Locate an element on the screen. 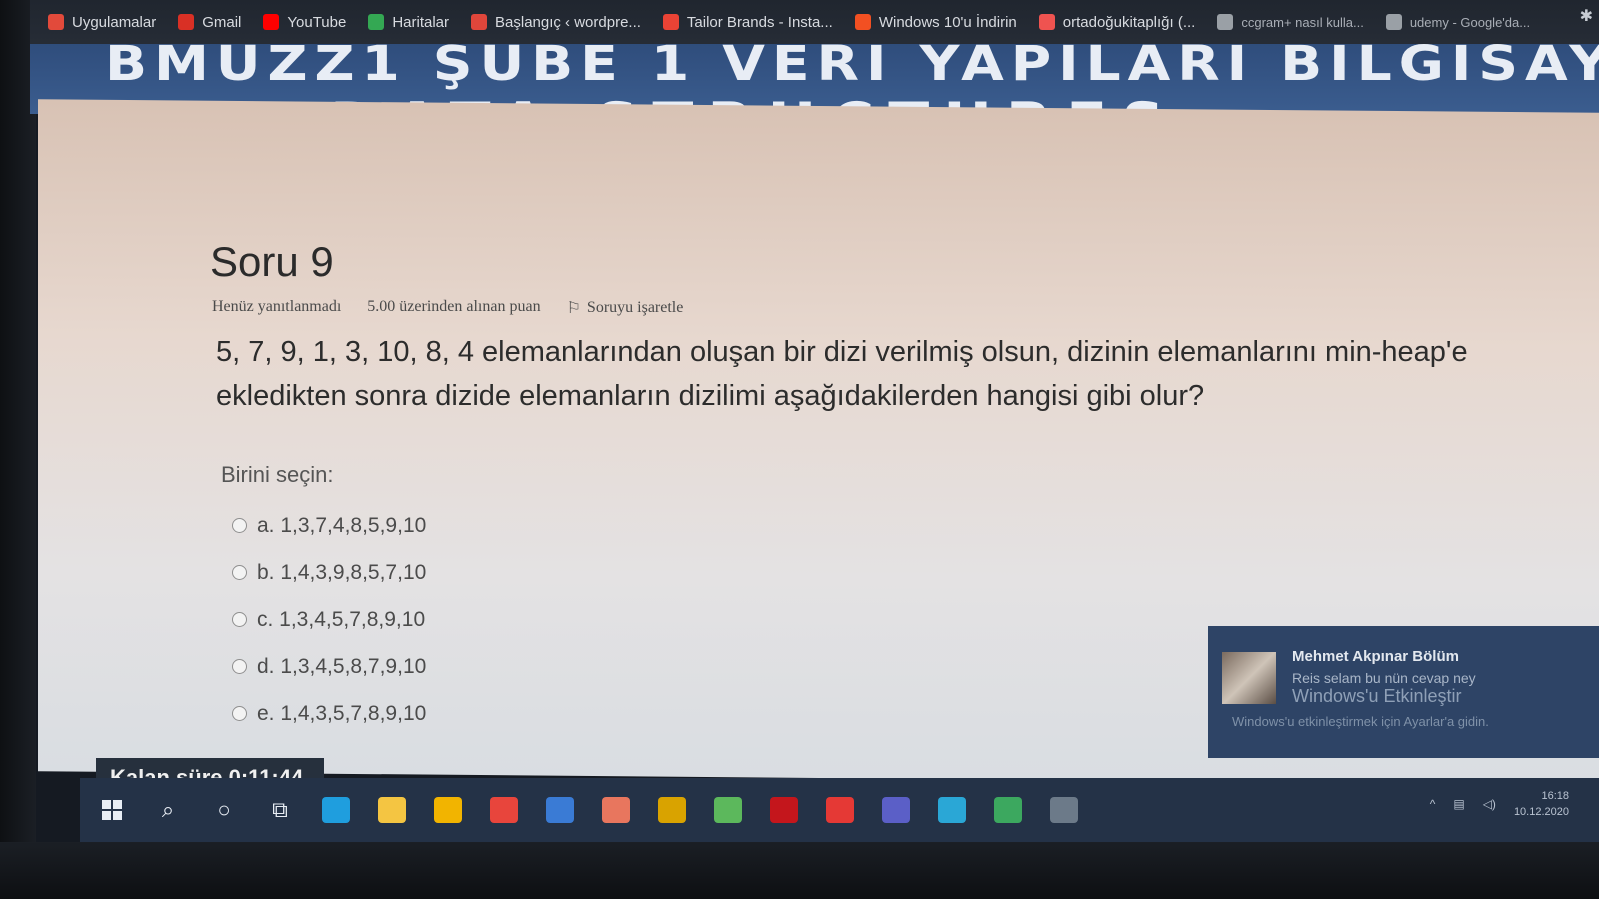 Image resolution: width=1599 pixels, height=899 pixels. gmail-icon is located at coordinates (186, 22).